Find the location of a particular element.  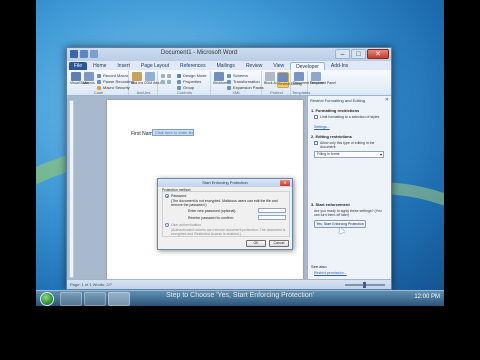

code-group-label: Code is located at coordinates (98, 92).